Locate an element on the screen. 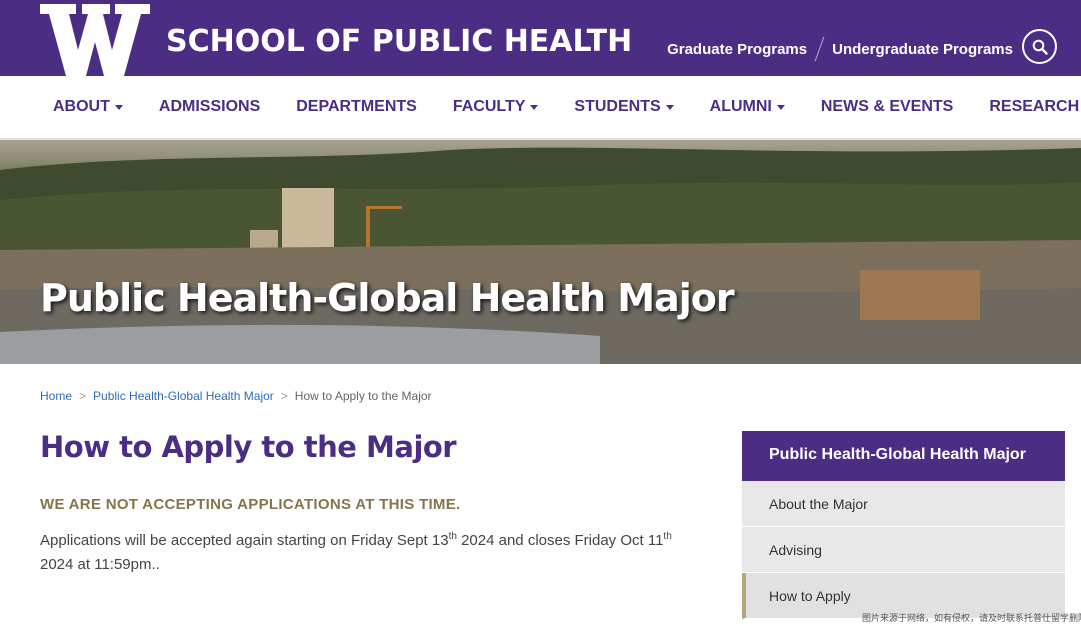 This screenshot has width=1081, height=628. nav-label: ABOUT is located at coordinates (81, 106).